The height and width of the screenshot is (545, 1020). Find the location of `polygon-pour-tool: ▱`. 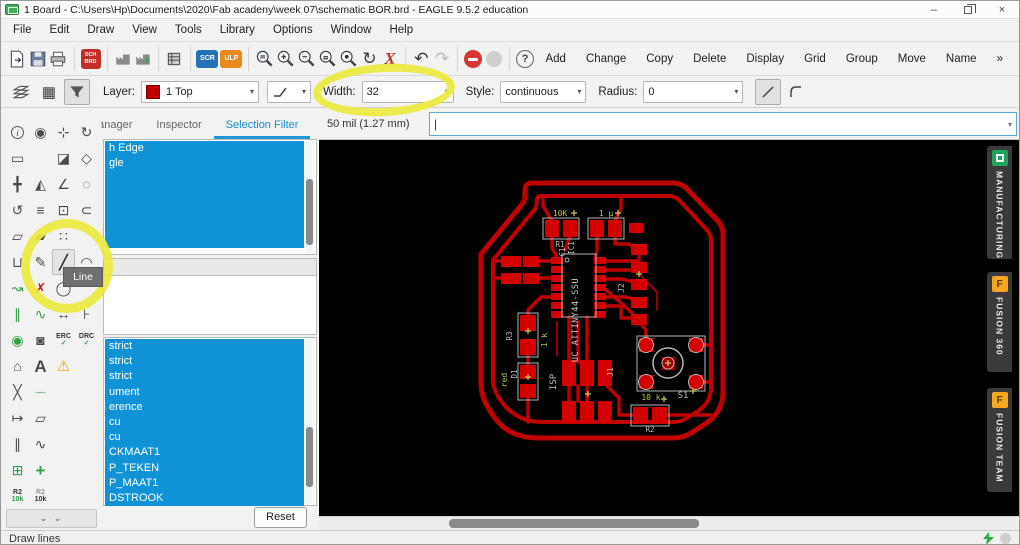

polygon-pour-tool: ▱ is located at coordinates (40, 418).